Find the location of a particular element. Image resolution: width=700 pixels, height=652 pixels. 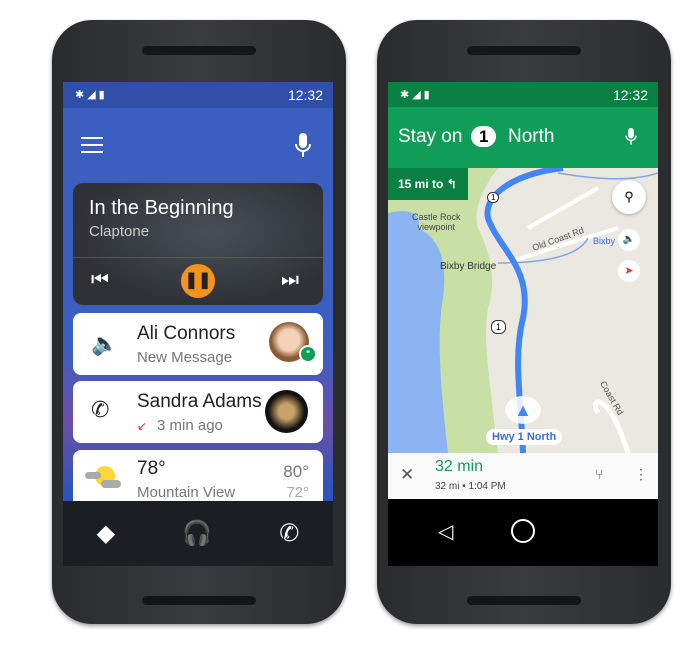

creek-label: Bixby is located at coordinates (604, 241).